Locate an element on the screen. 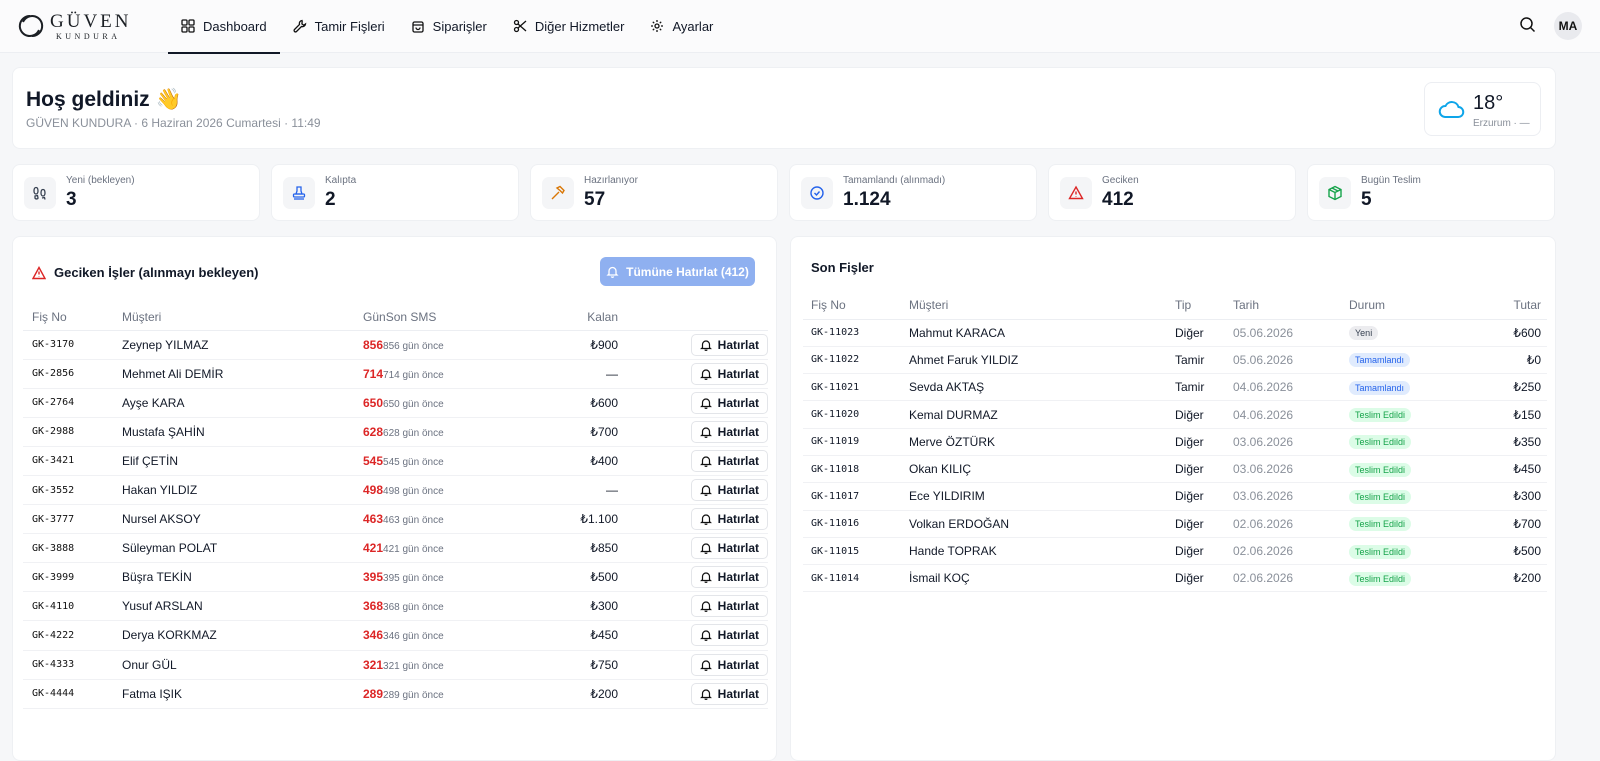  remaining-amount: ₺750 is located at coordinates (544, 665).